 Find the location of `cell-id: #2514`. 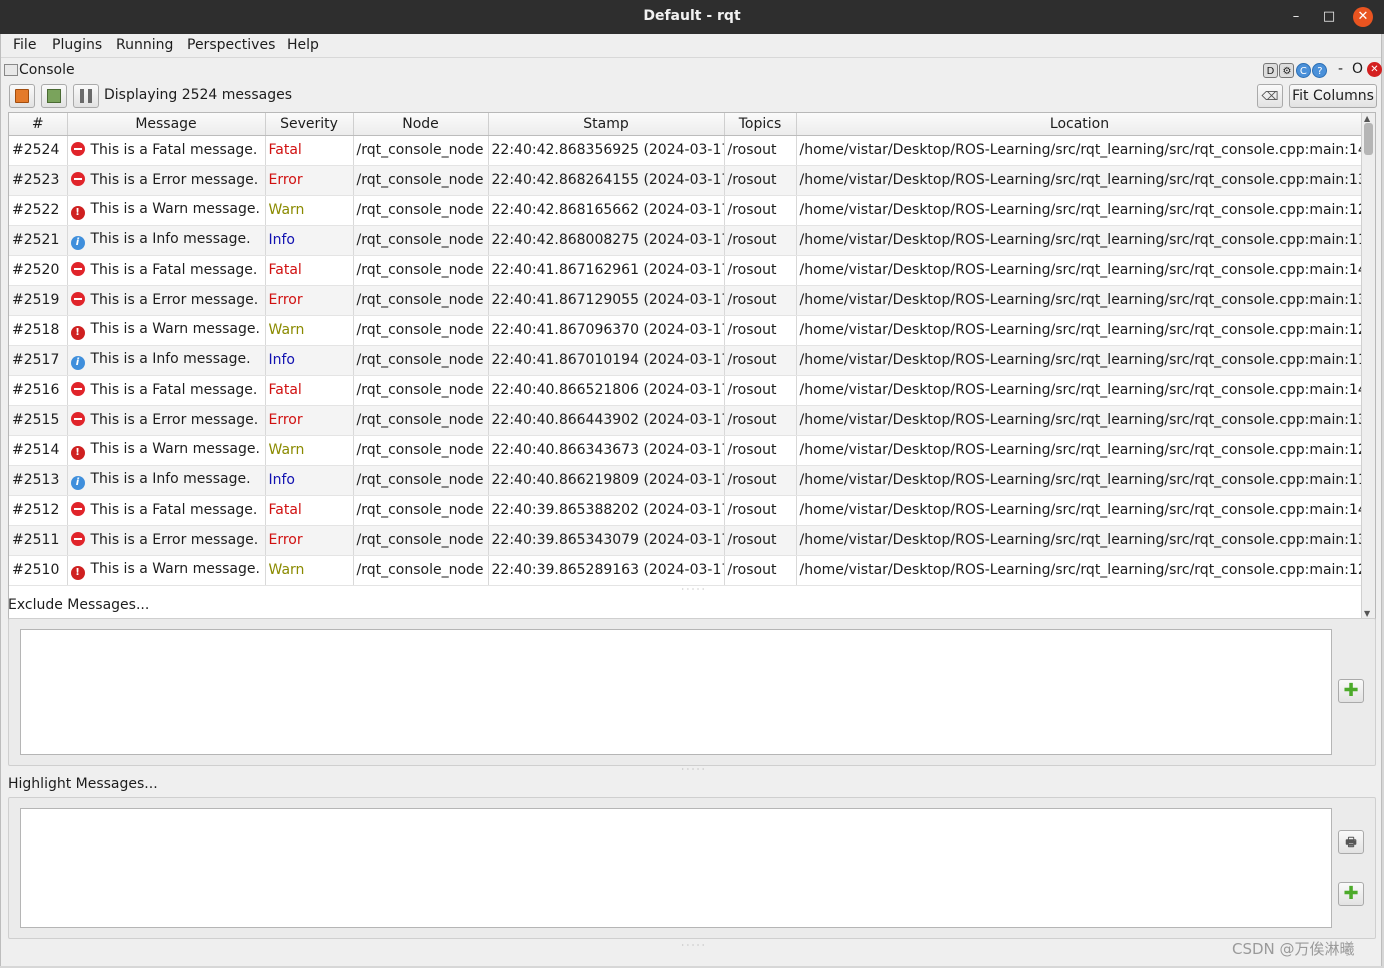

cell-id: #2514 is located at coordinates (38, 450).